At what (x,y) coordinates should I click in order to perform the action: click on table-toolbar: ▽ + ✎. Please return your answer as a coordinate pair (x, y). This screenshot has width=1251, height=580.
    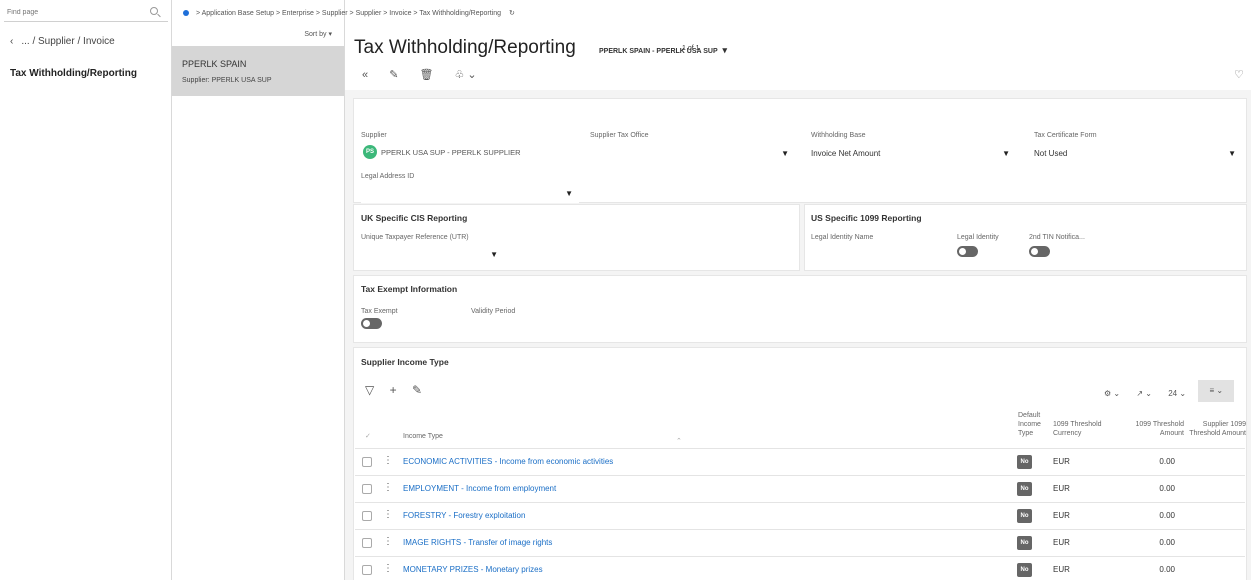
    Looking at the image, I should click on (393, 390).